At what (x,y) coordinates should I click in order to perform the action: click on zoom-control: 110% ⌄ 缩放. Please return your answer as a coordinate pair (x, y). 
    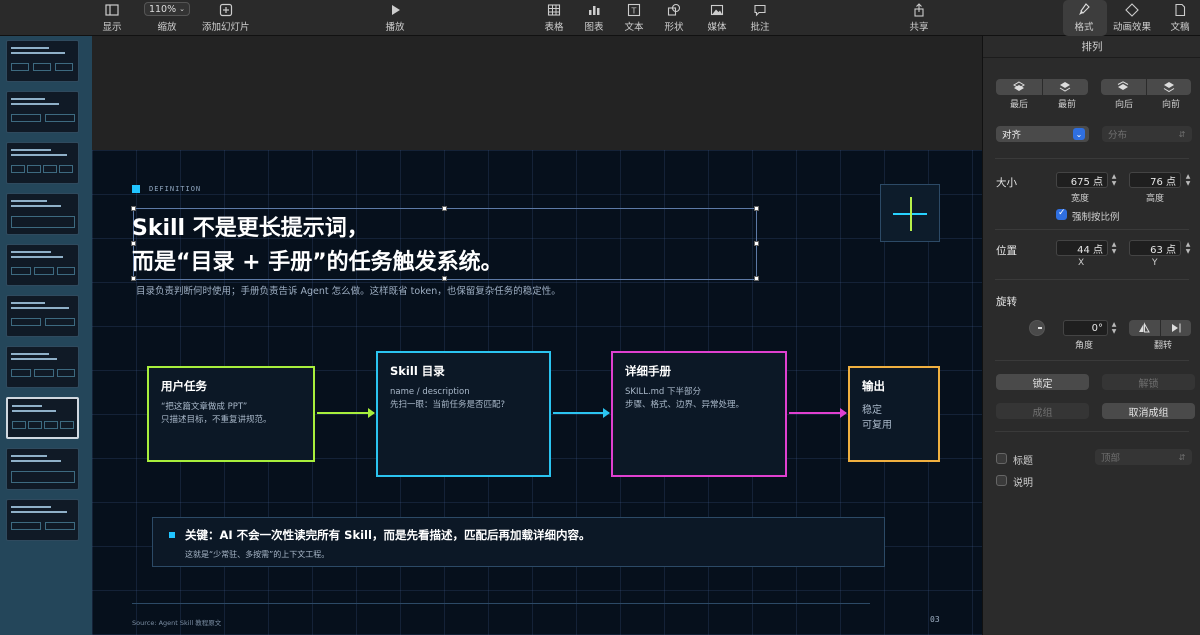
    Looking at the image, I should click on (167, 17).